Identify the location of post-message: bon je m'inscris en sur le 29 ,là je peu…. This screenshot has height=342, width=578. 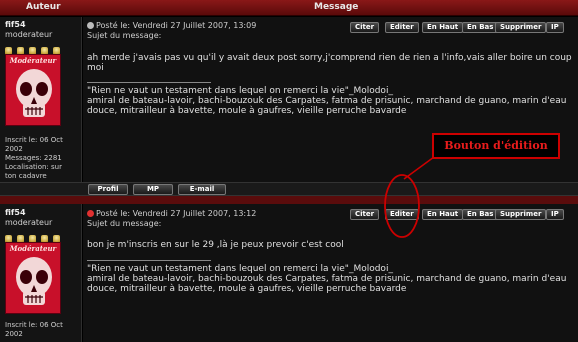
(215, 245).